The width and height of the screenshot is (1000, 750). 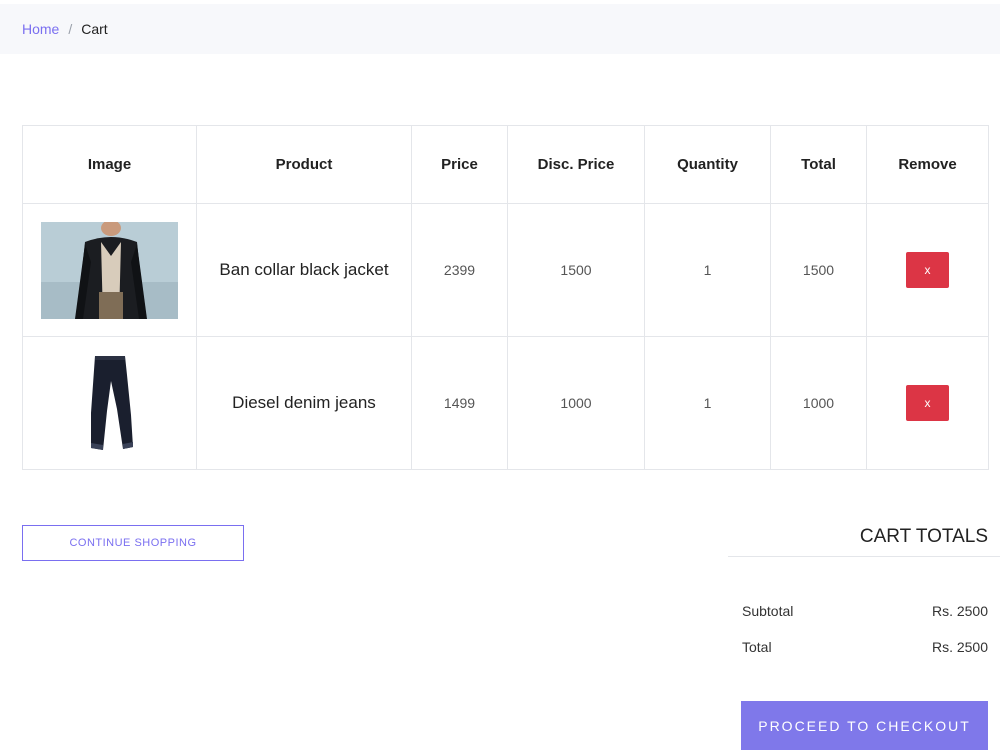 I want to click on subtotal-value: Rs. 2500, so click(x=959, y=611).